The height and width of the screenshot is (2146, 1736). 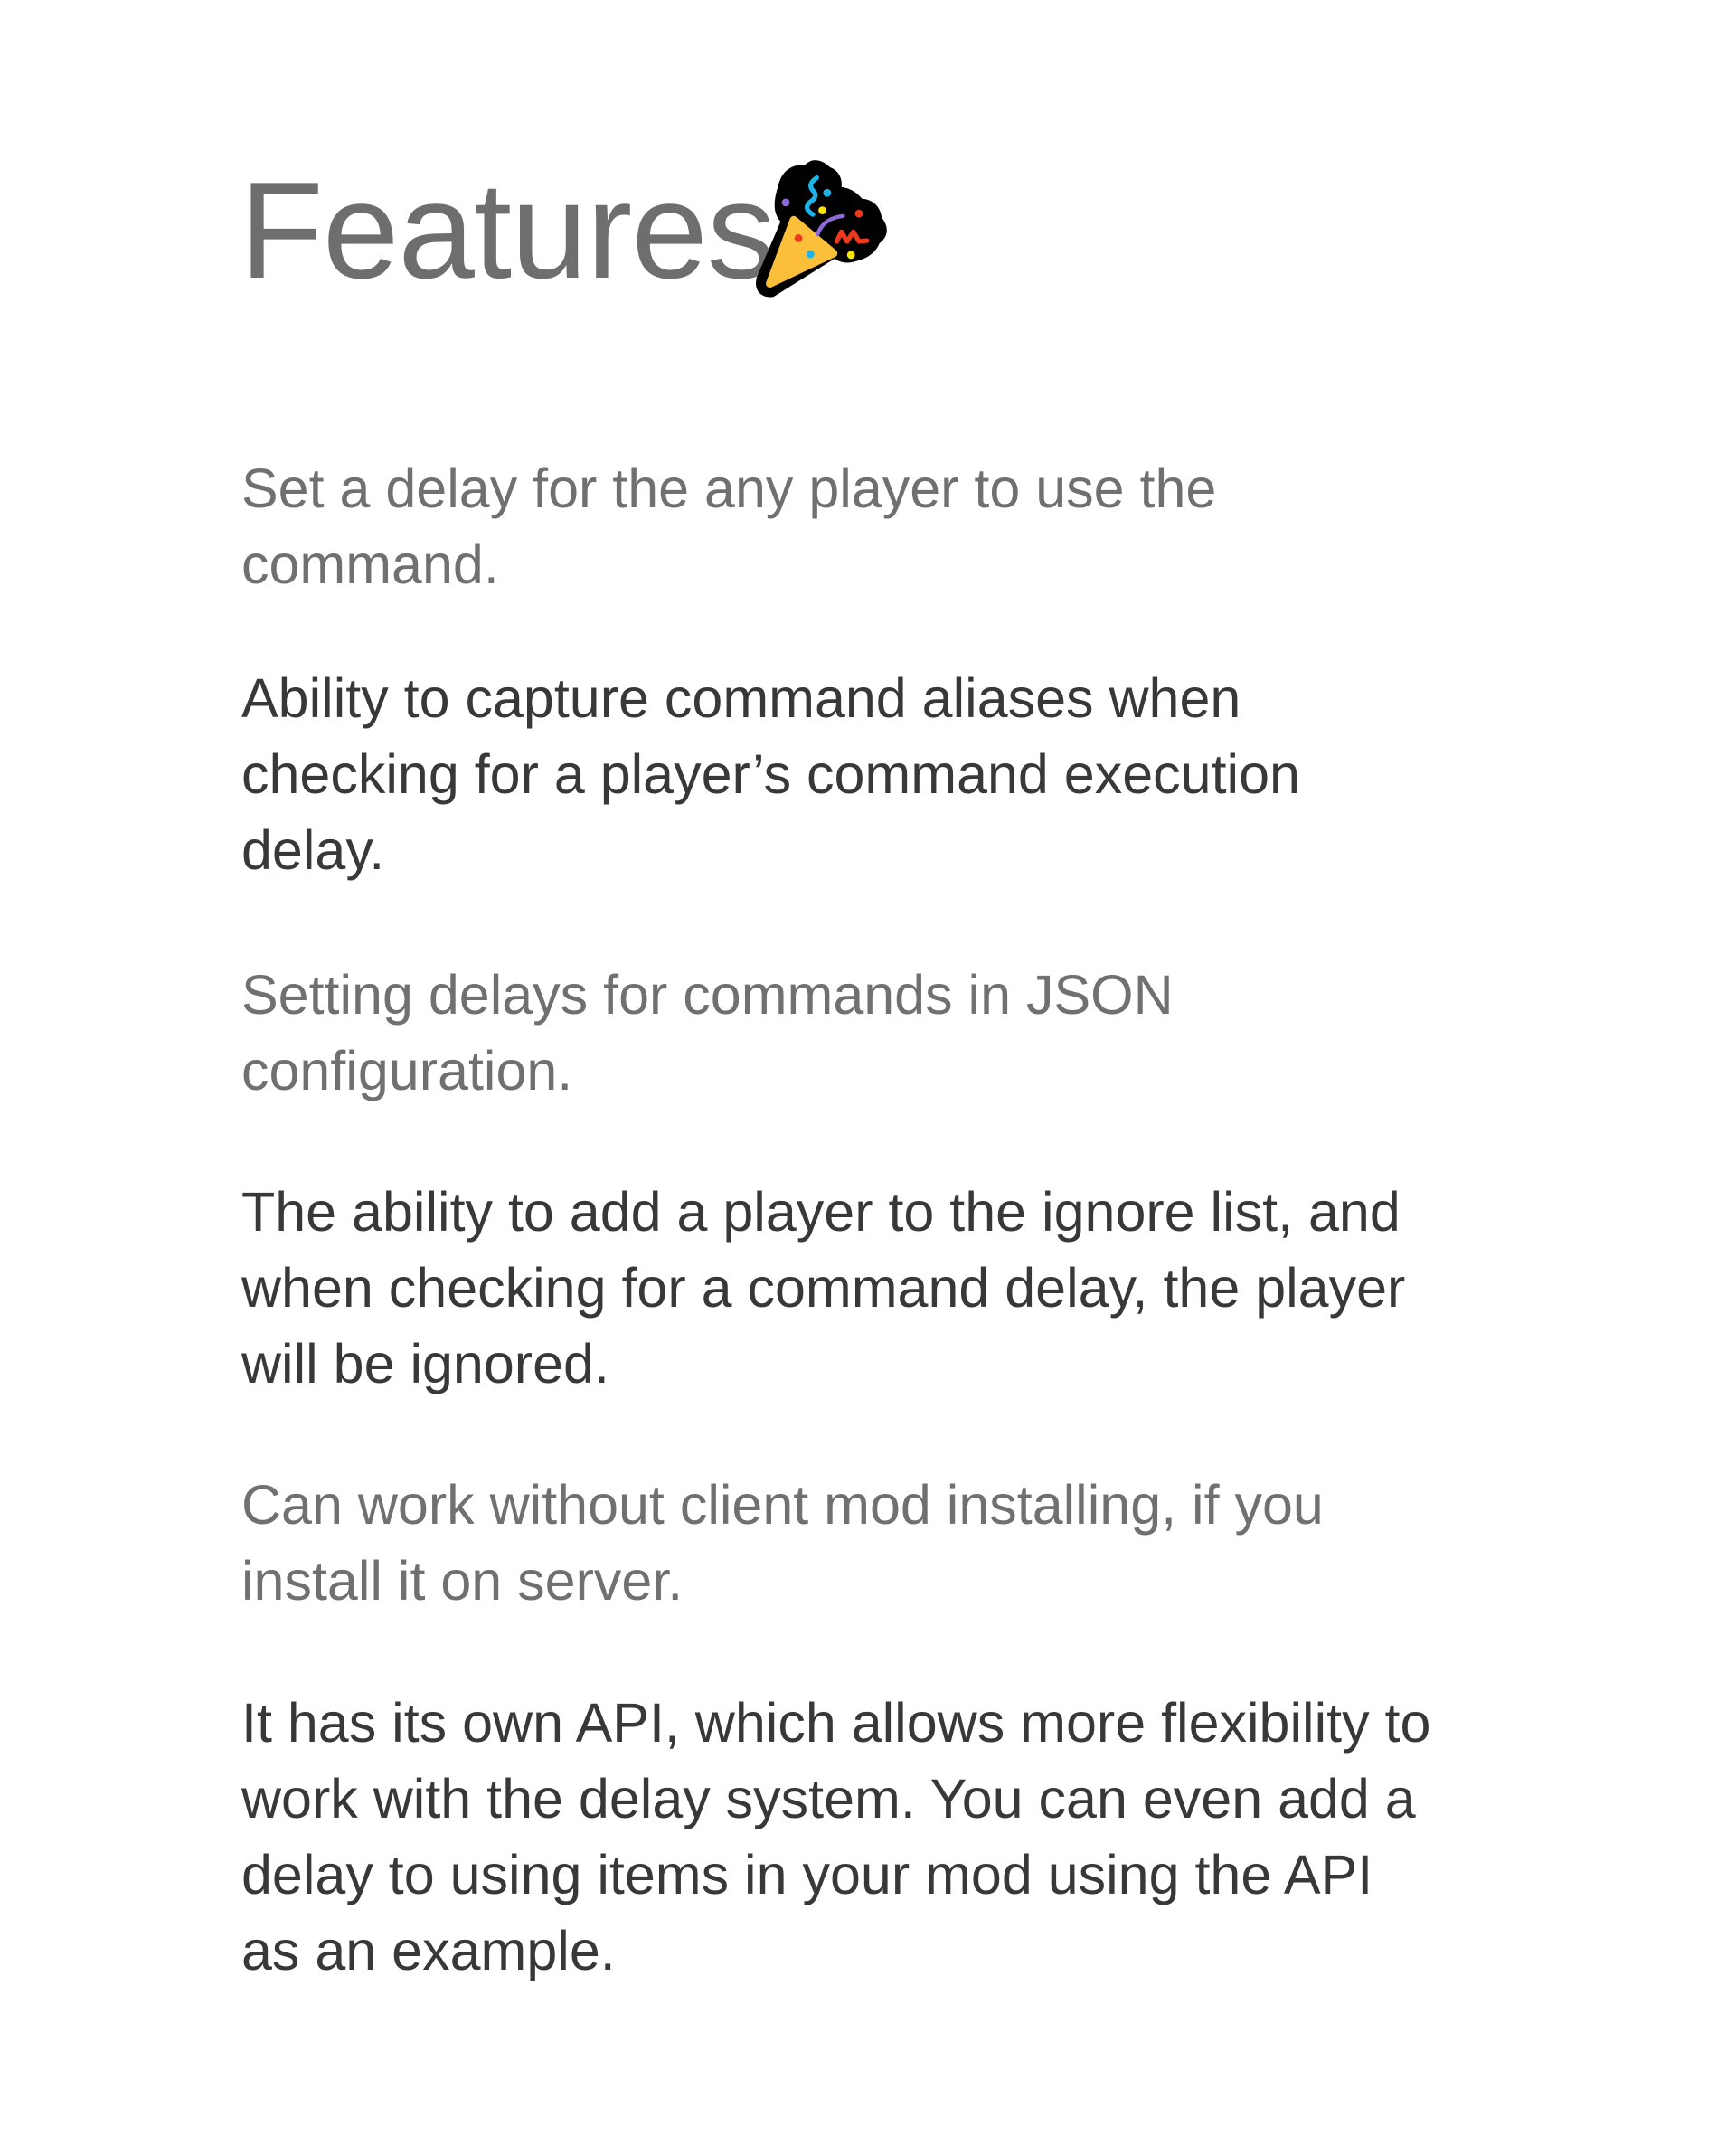 What do you see at coordinates (313, 850) in the screenshot?
I see `feature-text-line: delay.` at bounding box center [313, 850].